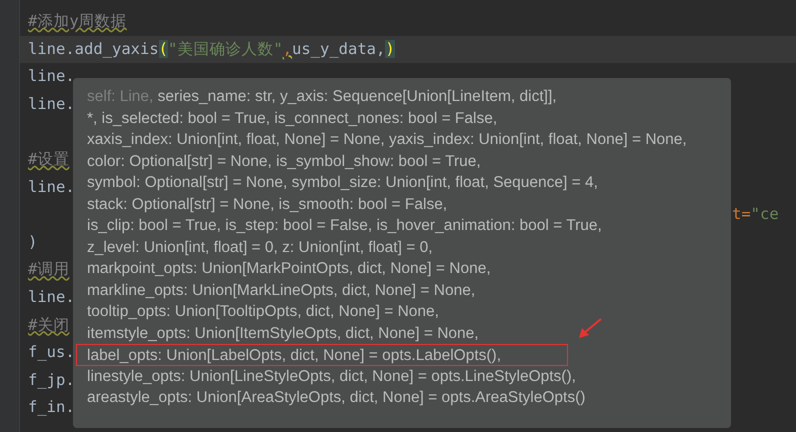 This screenshot has width=796, height=432. I want to click on code-text: t=, so click(741, 214).